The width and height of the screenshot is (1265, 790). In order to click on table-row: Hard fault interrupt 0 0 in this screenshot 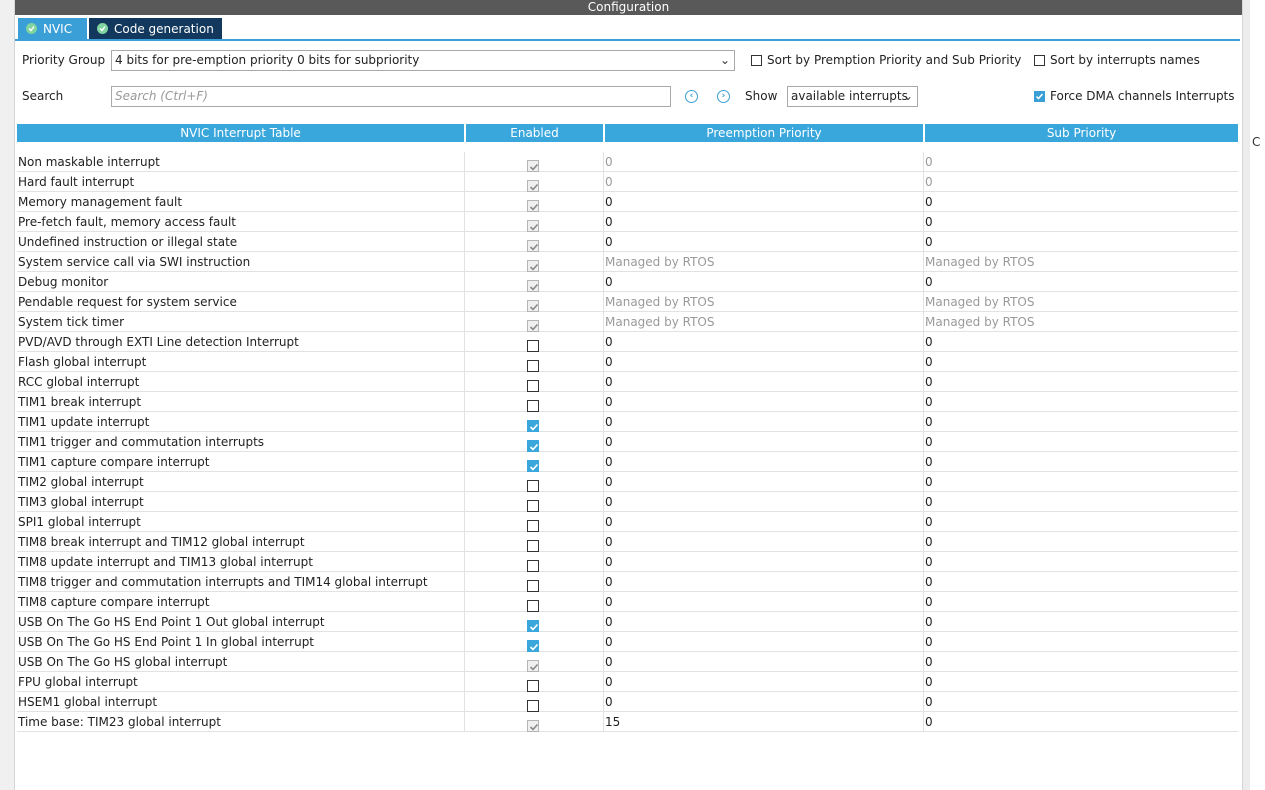, I will do `click(627, 182)`.